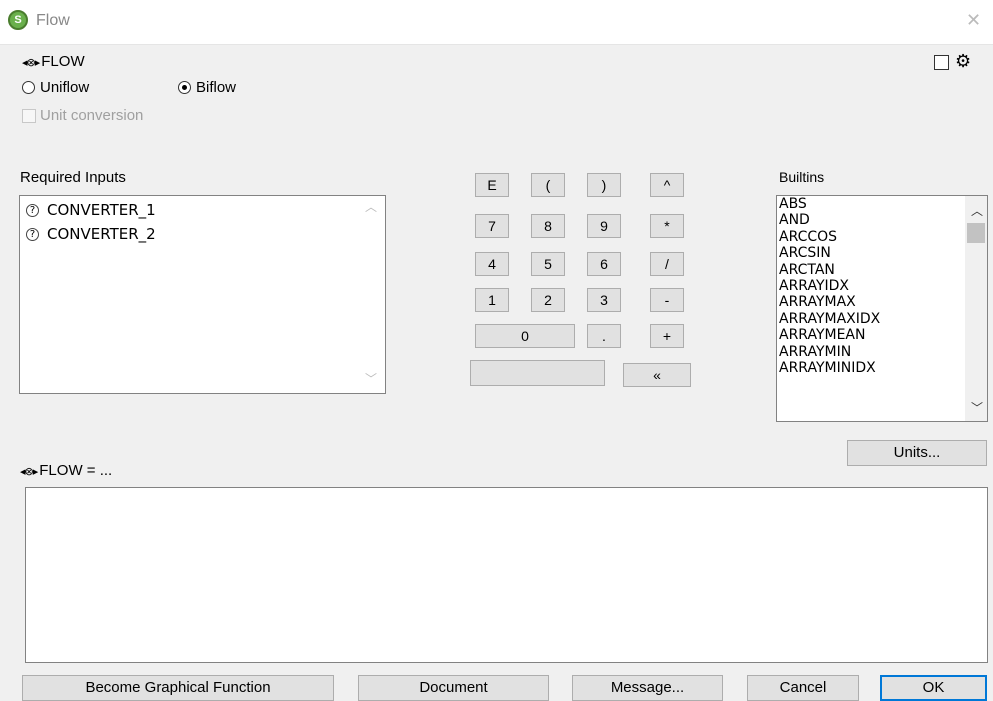 The width and height of the screenshot is (993, 701). Describe the element at coordinates (28, 87) in the screenshot. I see `uniflow-radio` at that location.